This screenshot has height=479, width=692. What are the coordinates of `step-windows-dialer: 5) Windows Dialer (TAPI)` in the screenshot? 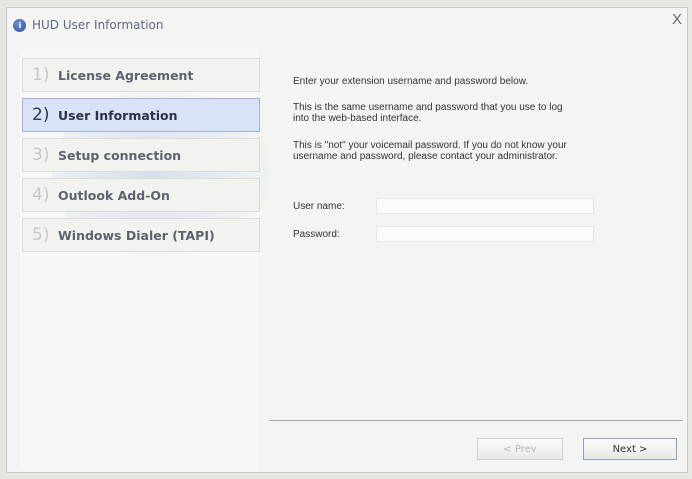 It's located at (141, 235).